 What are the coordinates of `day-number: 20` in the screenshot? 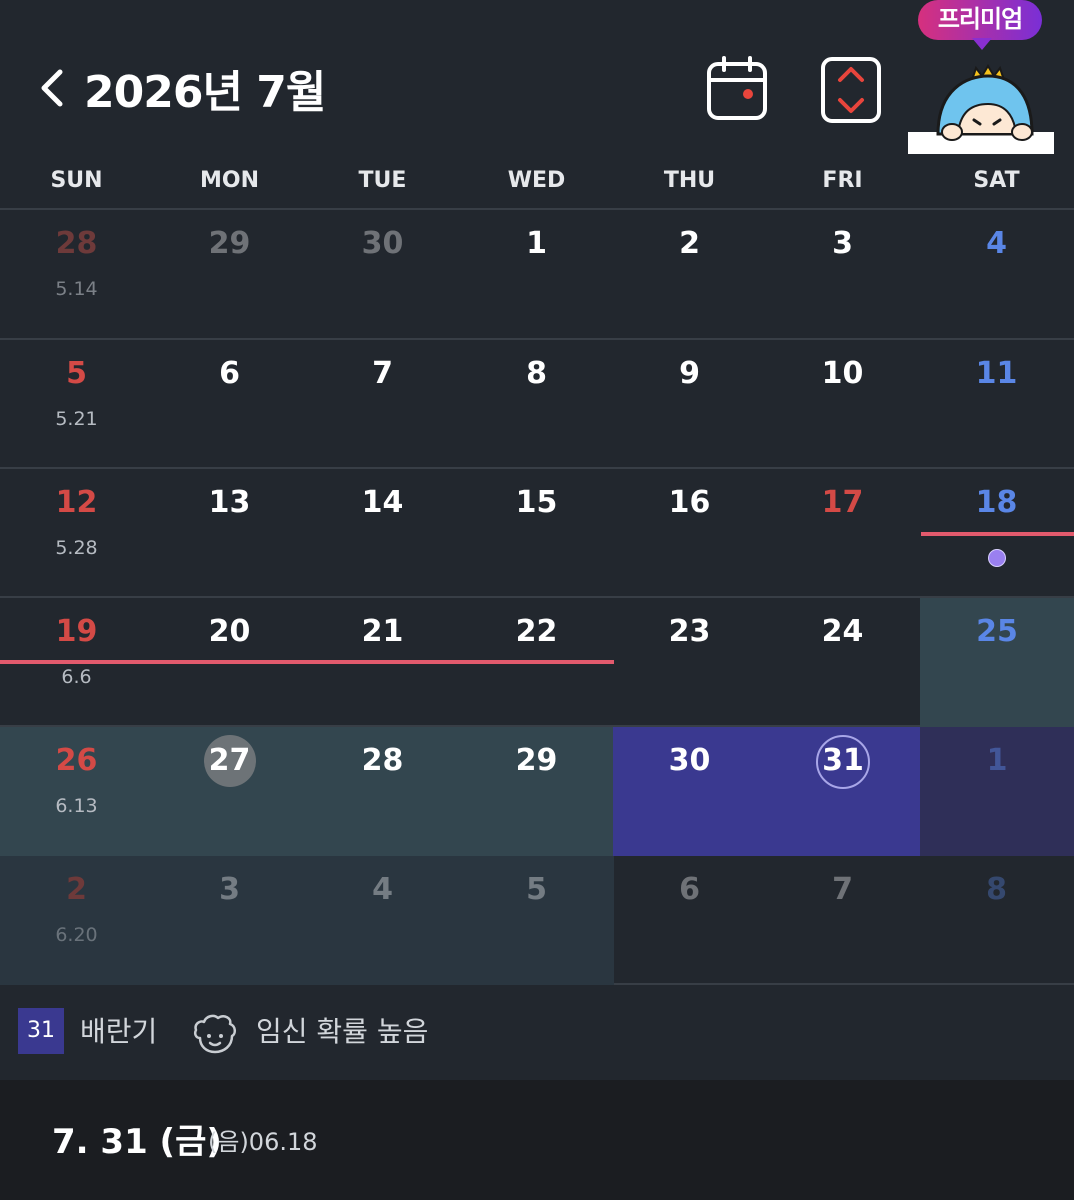 It's located at (229, 631).